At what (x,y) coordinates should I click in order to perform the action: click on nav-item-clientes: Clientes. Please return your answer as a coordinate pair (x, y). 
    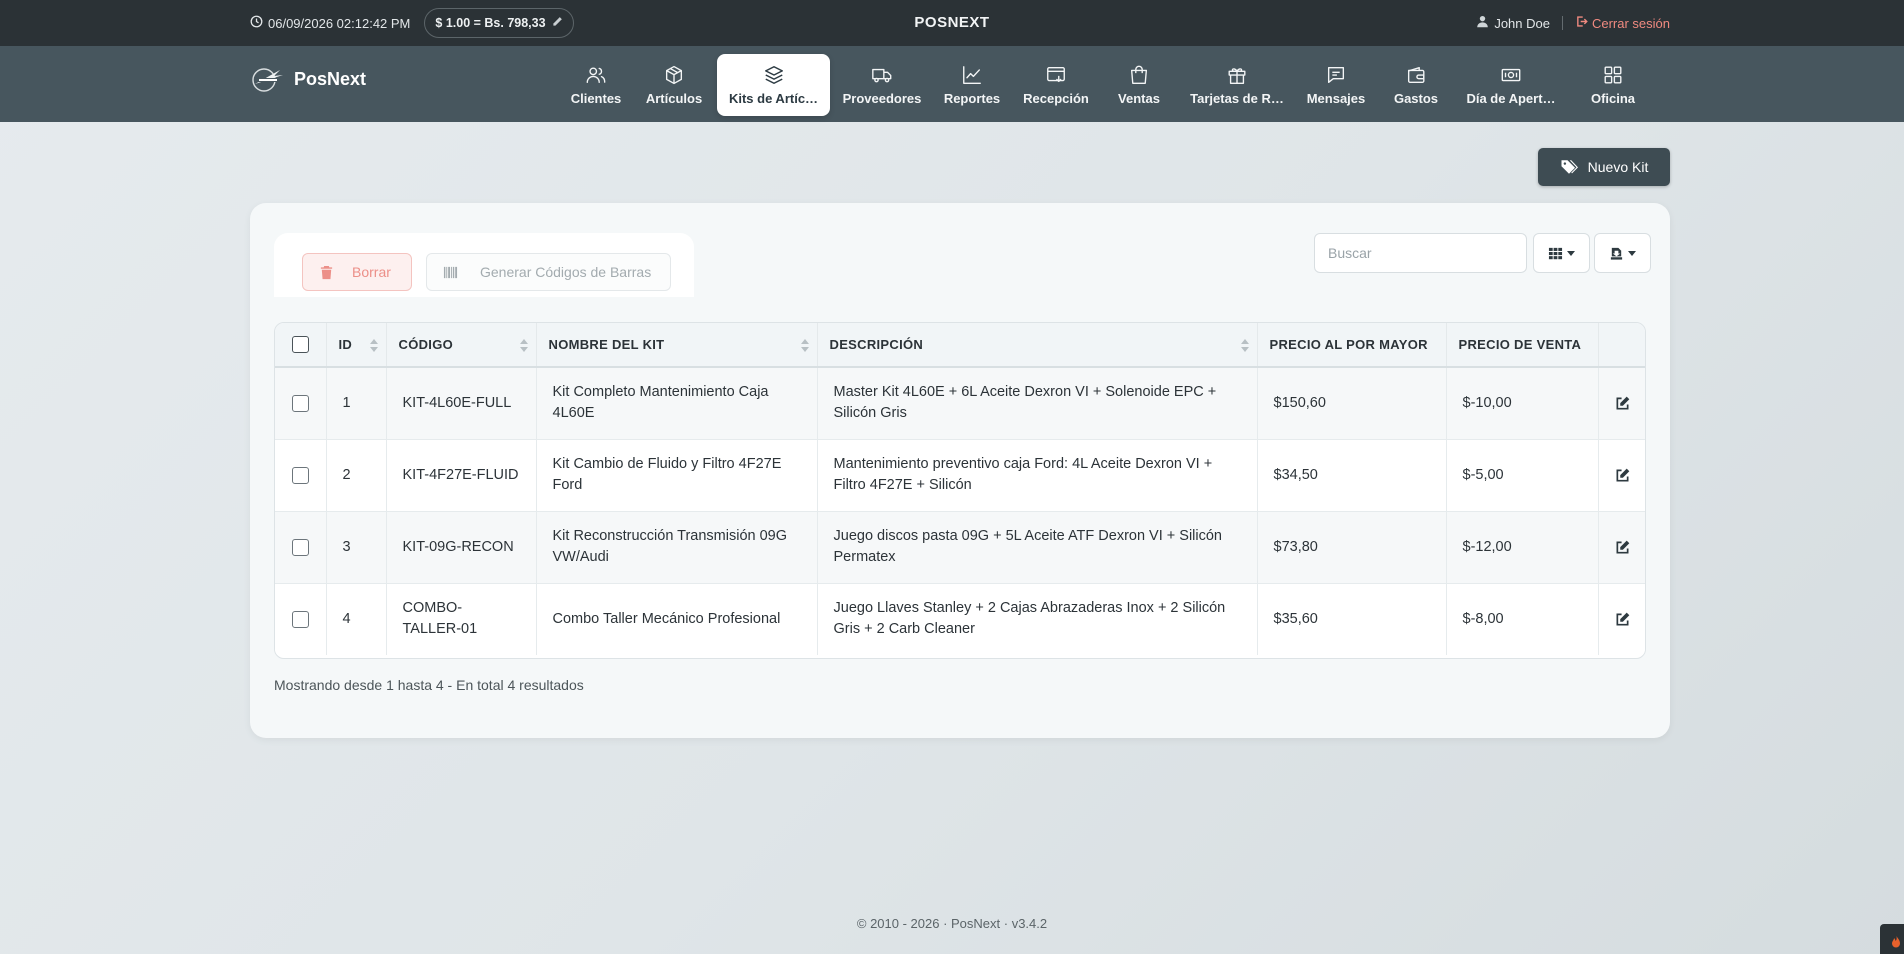
    Looking at the image, I should click on (596, 85).